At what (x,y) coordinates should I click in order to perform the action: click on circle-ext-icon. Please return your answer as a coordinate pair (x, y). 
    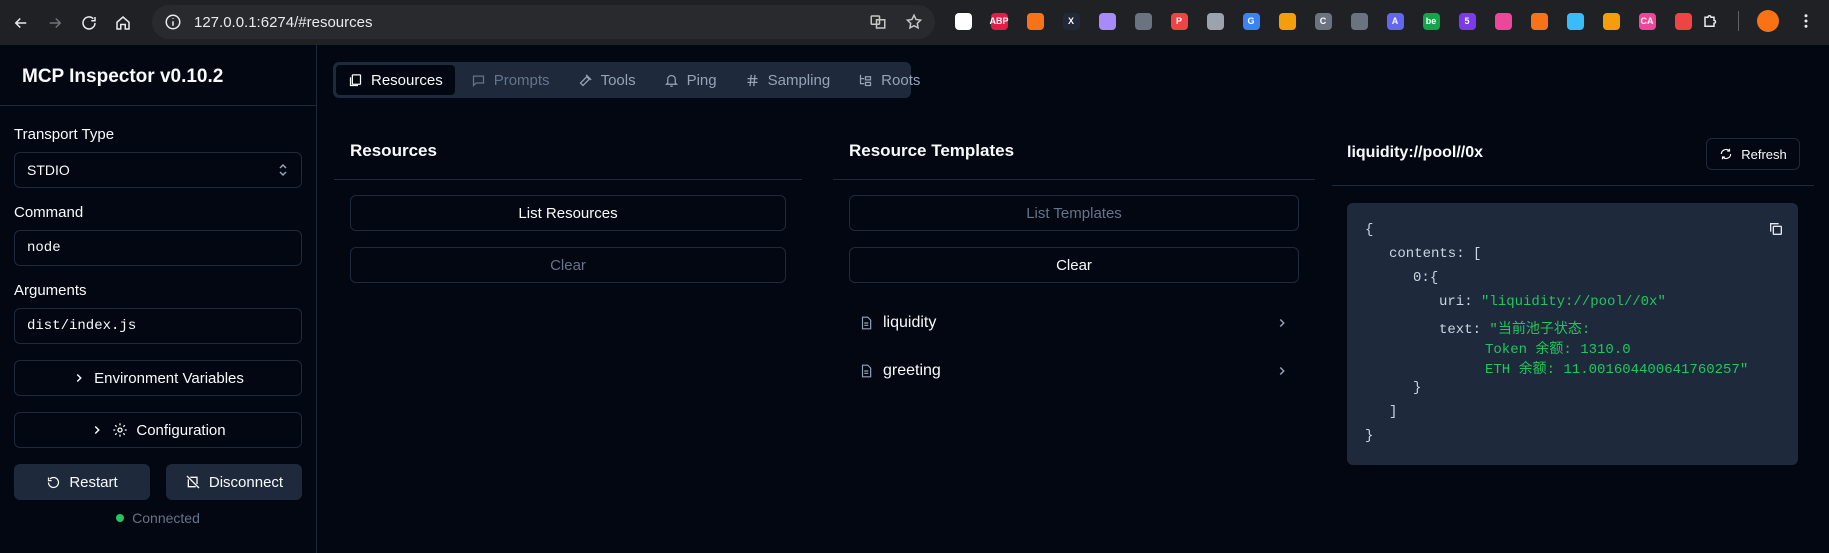
    Looking at the image, I should click on (963, 21).